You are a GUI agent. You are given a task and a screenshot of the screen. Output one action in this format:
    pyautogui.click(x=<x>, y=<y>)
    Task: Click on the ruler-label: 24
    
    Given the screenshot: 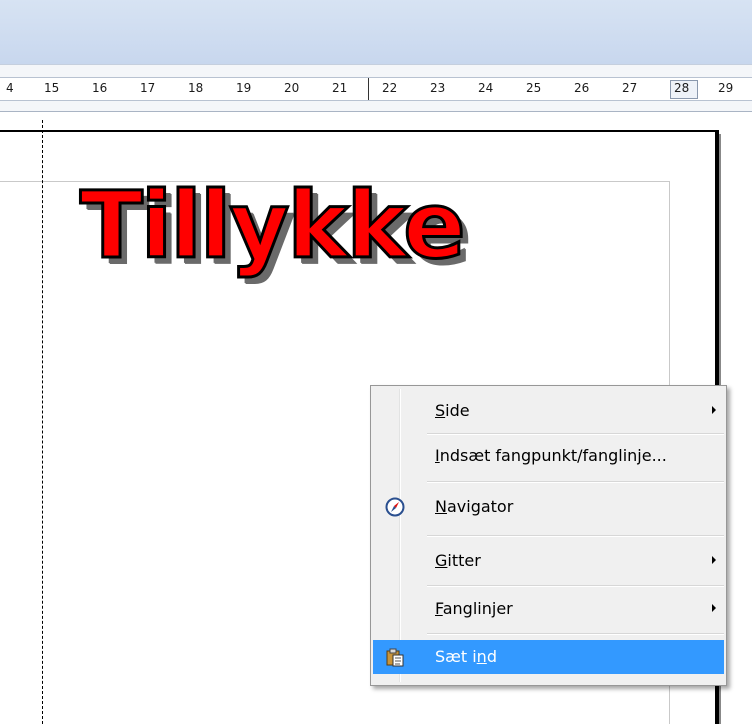 What is the action you would take?
    pyautogui.click(x=486, y=88)
    